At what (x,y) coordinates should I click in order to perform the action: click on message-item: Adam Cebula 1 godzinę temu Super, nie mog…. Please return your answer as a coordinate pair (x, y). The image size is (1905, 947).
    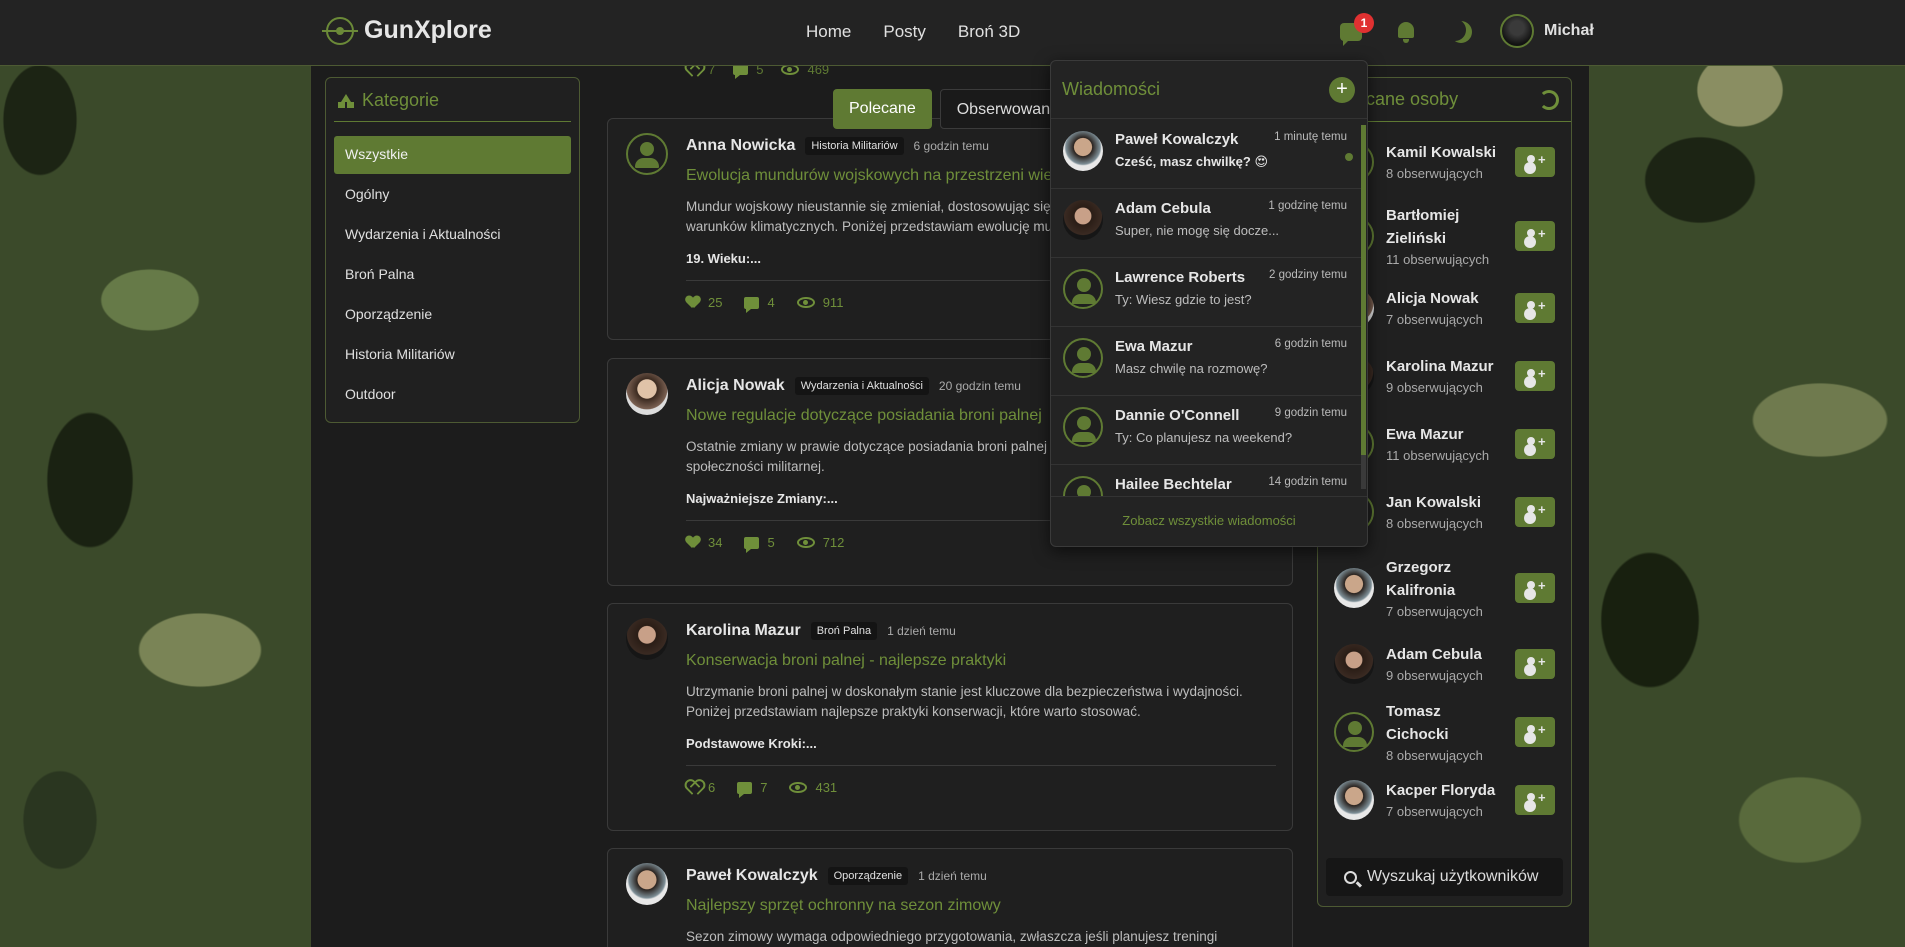
    Looking at the image, I should click on (1206, 223).